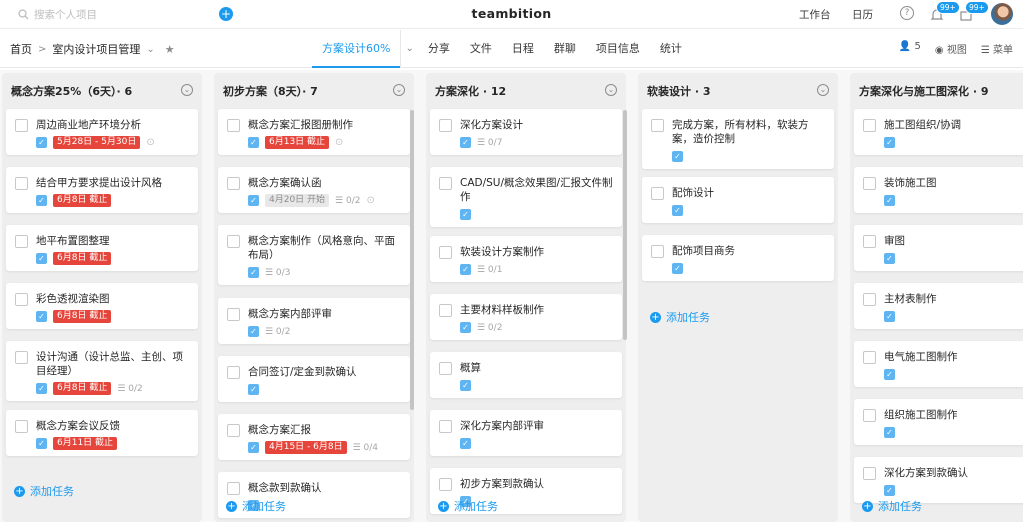 This screenshot has width=1023, height=522. What do you see at coordinates (951, 48) in the screenshot?
I see `view-button: ◉ 视图` at bounding box center [951, 48].